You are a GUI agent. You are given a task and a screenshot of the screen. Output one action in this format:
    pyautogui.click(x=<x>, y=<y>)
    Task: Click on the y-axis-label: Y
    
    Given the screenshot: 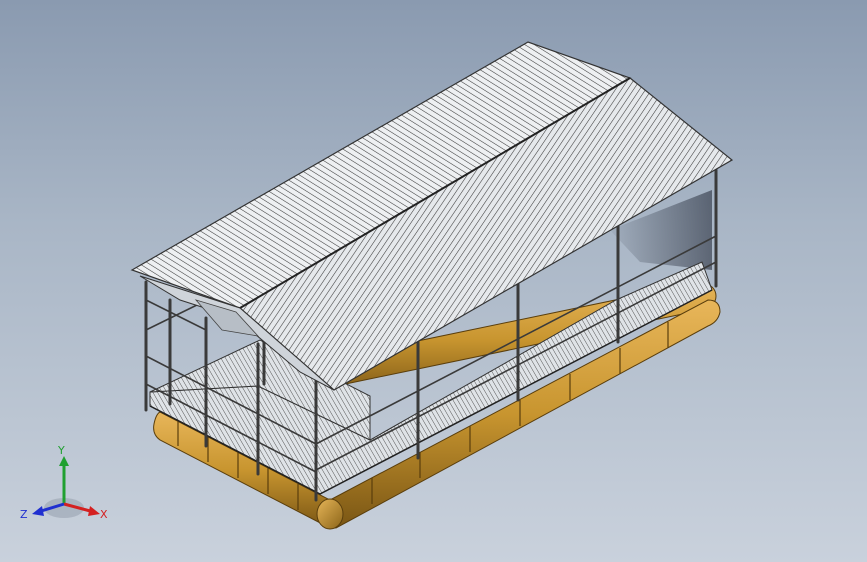 What is the action you would take?
    pyautogui.click(x=61, y=450)
    